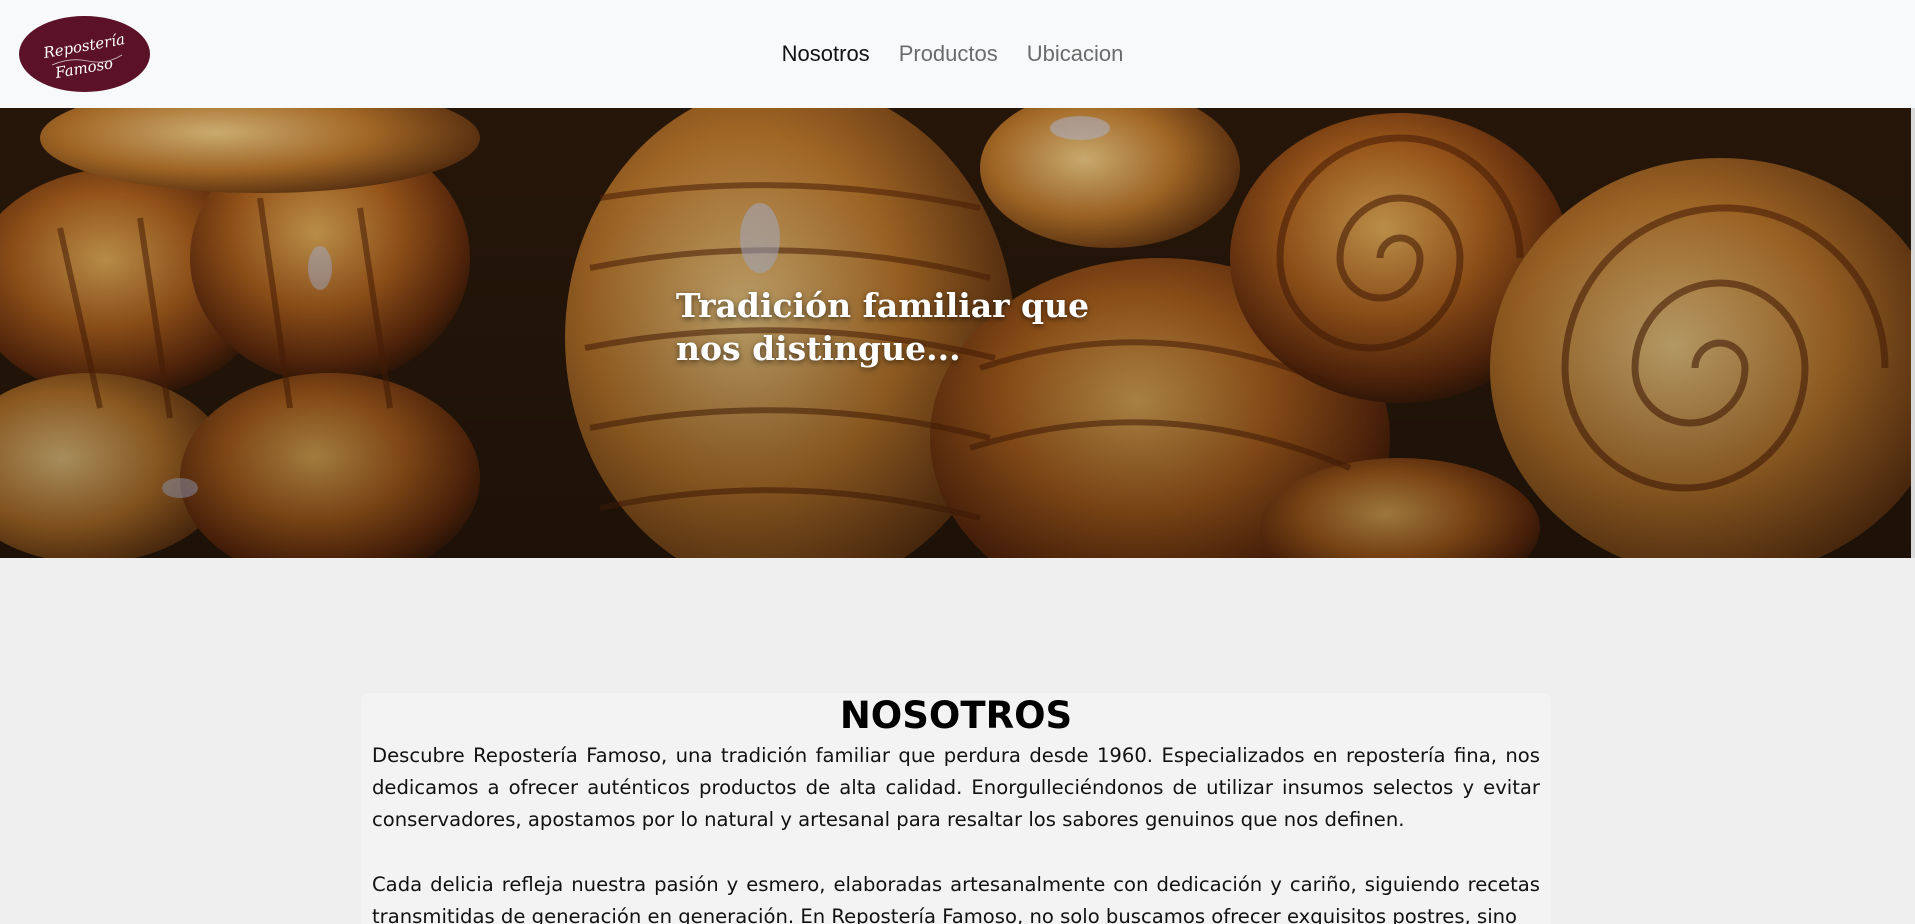  Describe the element at coordinates (883, 305) in the screenshot. I see `hero-title-line1: Tradición familiar que` at that location.